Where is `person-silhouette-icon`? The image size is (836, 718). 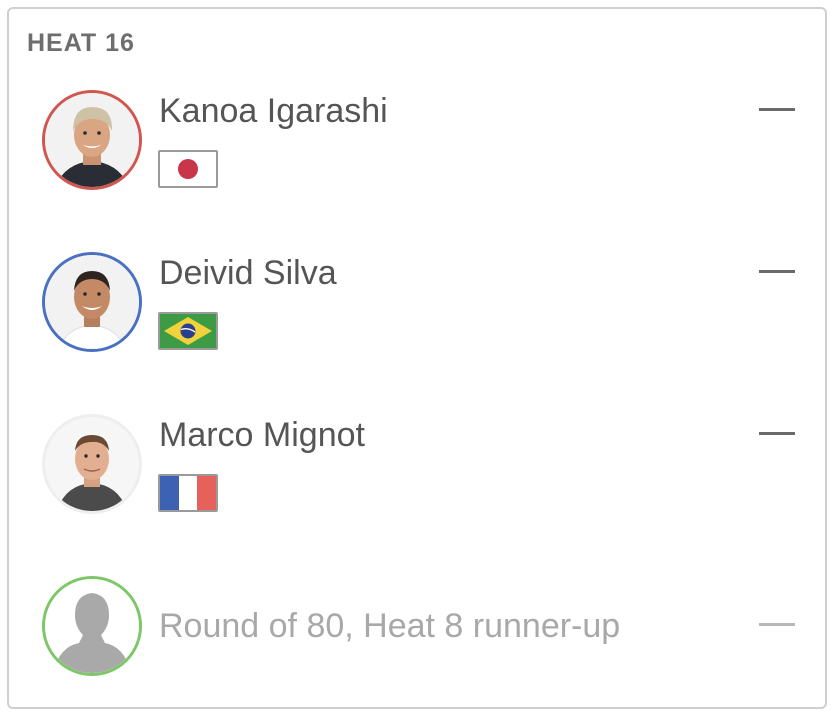 person-silhouette-icon is located at coordinates (92, 626).